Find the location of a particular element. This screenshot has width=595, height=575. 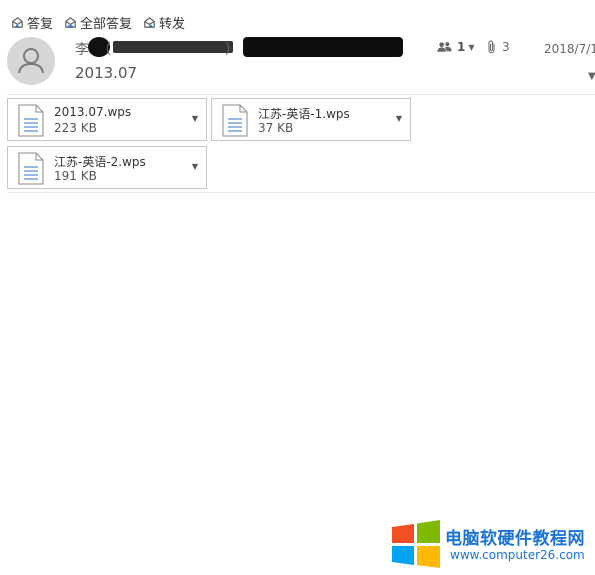

attachment-size: 37 KB is located at coordinates (276, 128).